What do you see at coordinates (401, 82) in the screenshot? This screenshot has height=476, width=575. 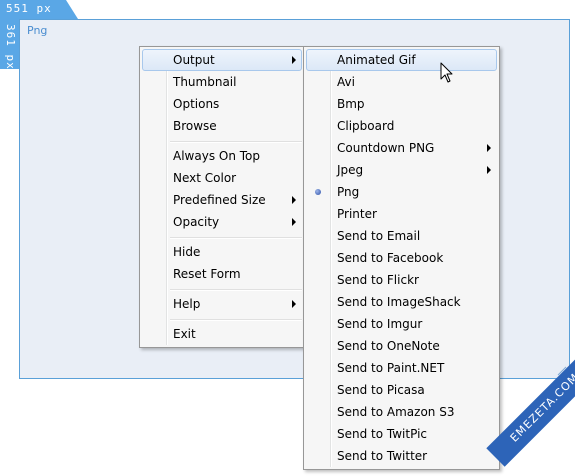 I see `menu-item-avi: Avi` at bounding box center [401, 82].